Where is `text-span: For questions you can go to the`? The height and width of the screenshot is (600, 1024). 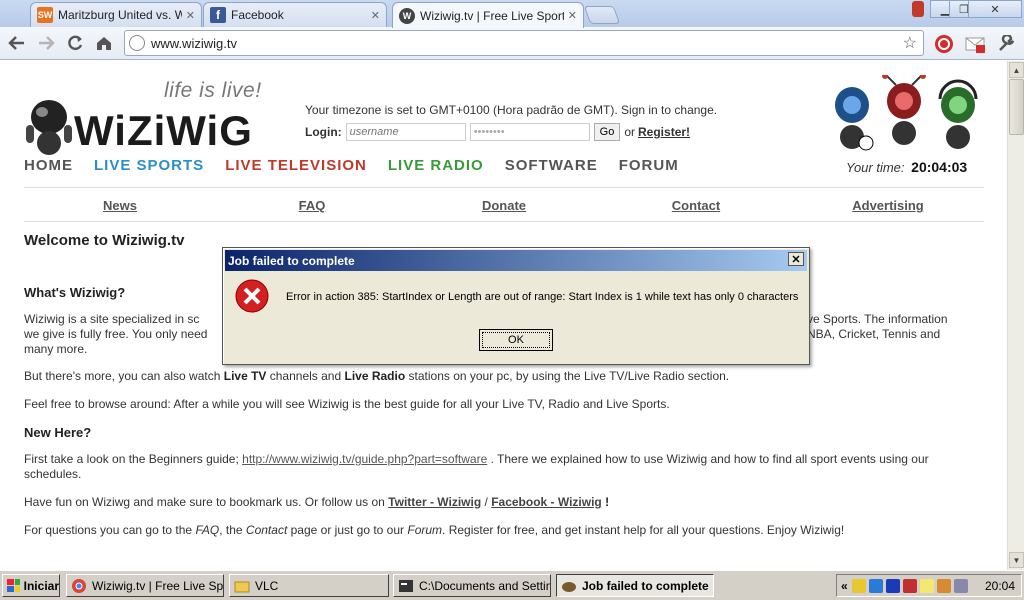
text-span: For questions you can go to the is located at coordinates (110, 530).